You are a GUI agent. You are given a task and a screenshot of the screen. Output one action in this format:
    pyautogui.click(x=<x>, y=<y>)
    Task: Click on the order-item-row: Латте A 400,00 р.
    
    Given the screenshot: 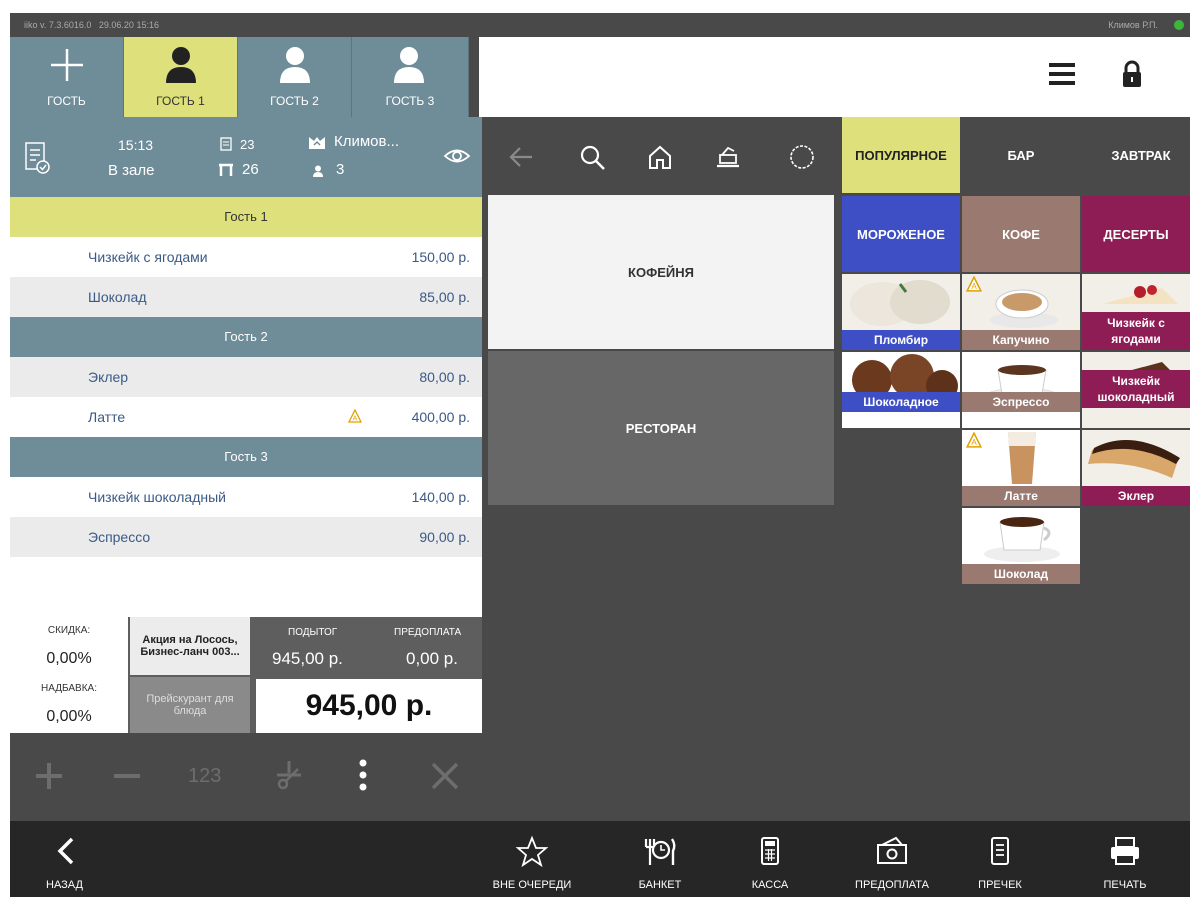 What is the action you would take?
    pyautogui.click(x=246, y=417)
    